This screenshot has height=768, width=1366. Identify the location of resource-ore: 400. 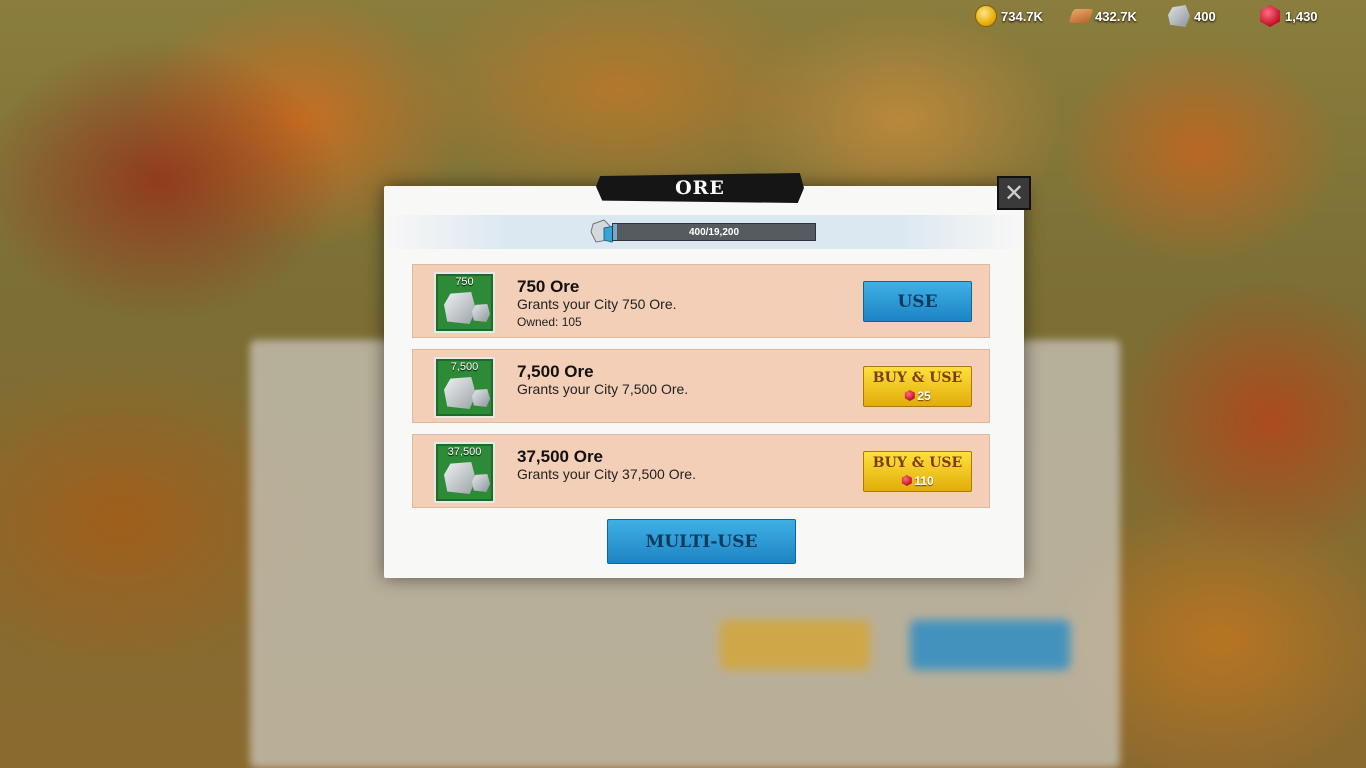
(1192, 16).